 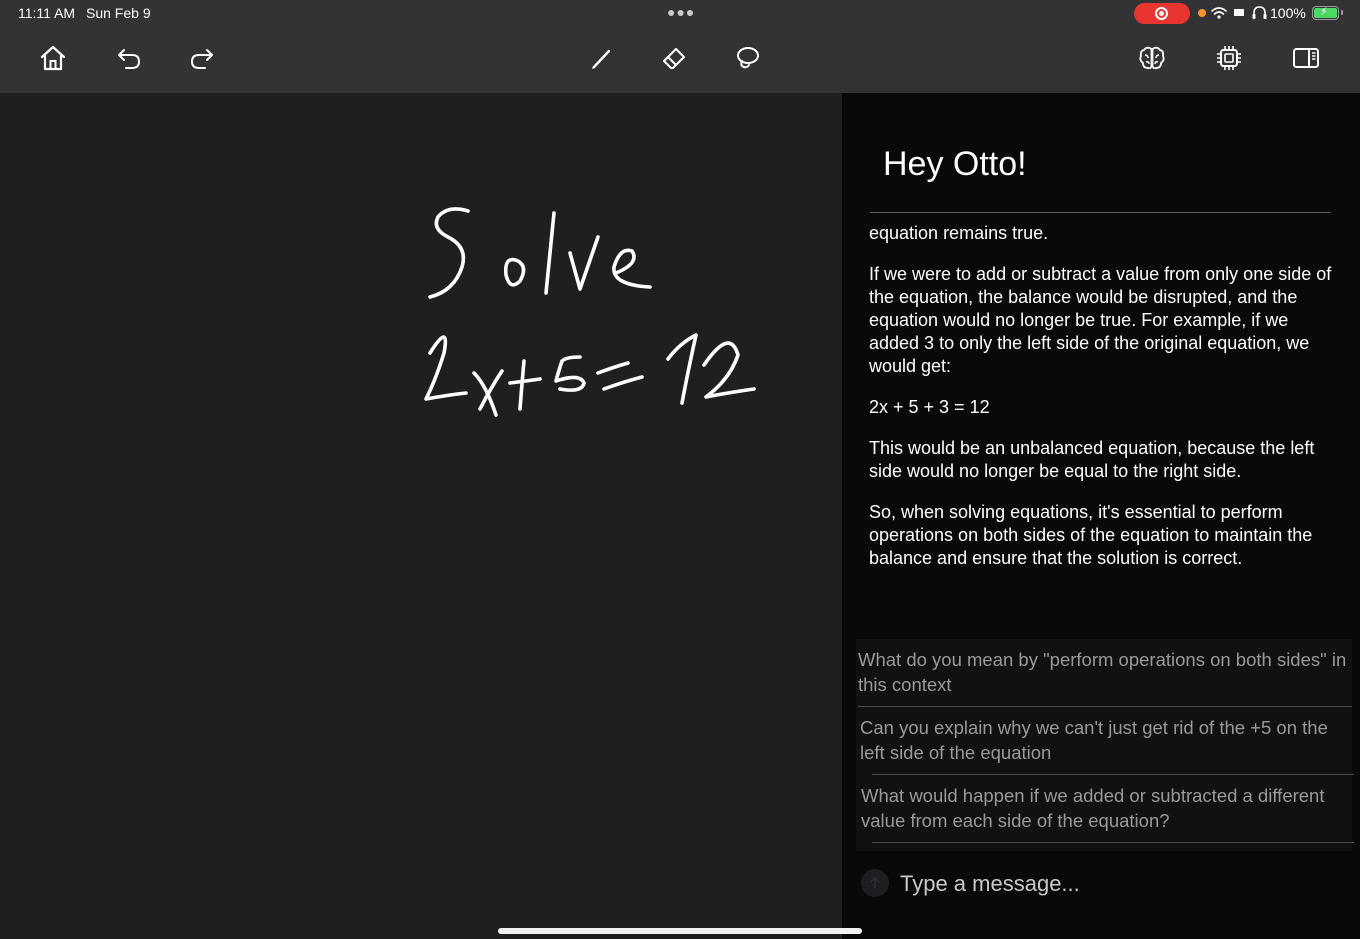 I want to click on model-chip-button, so click(x=1229, y=58).